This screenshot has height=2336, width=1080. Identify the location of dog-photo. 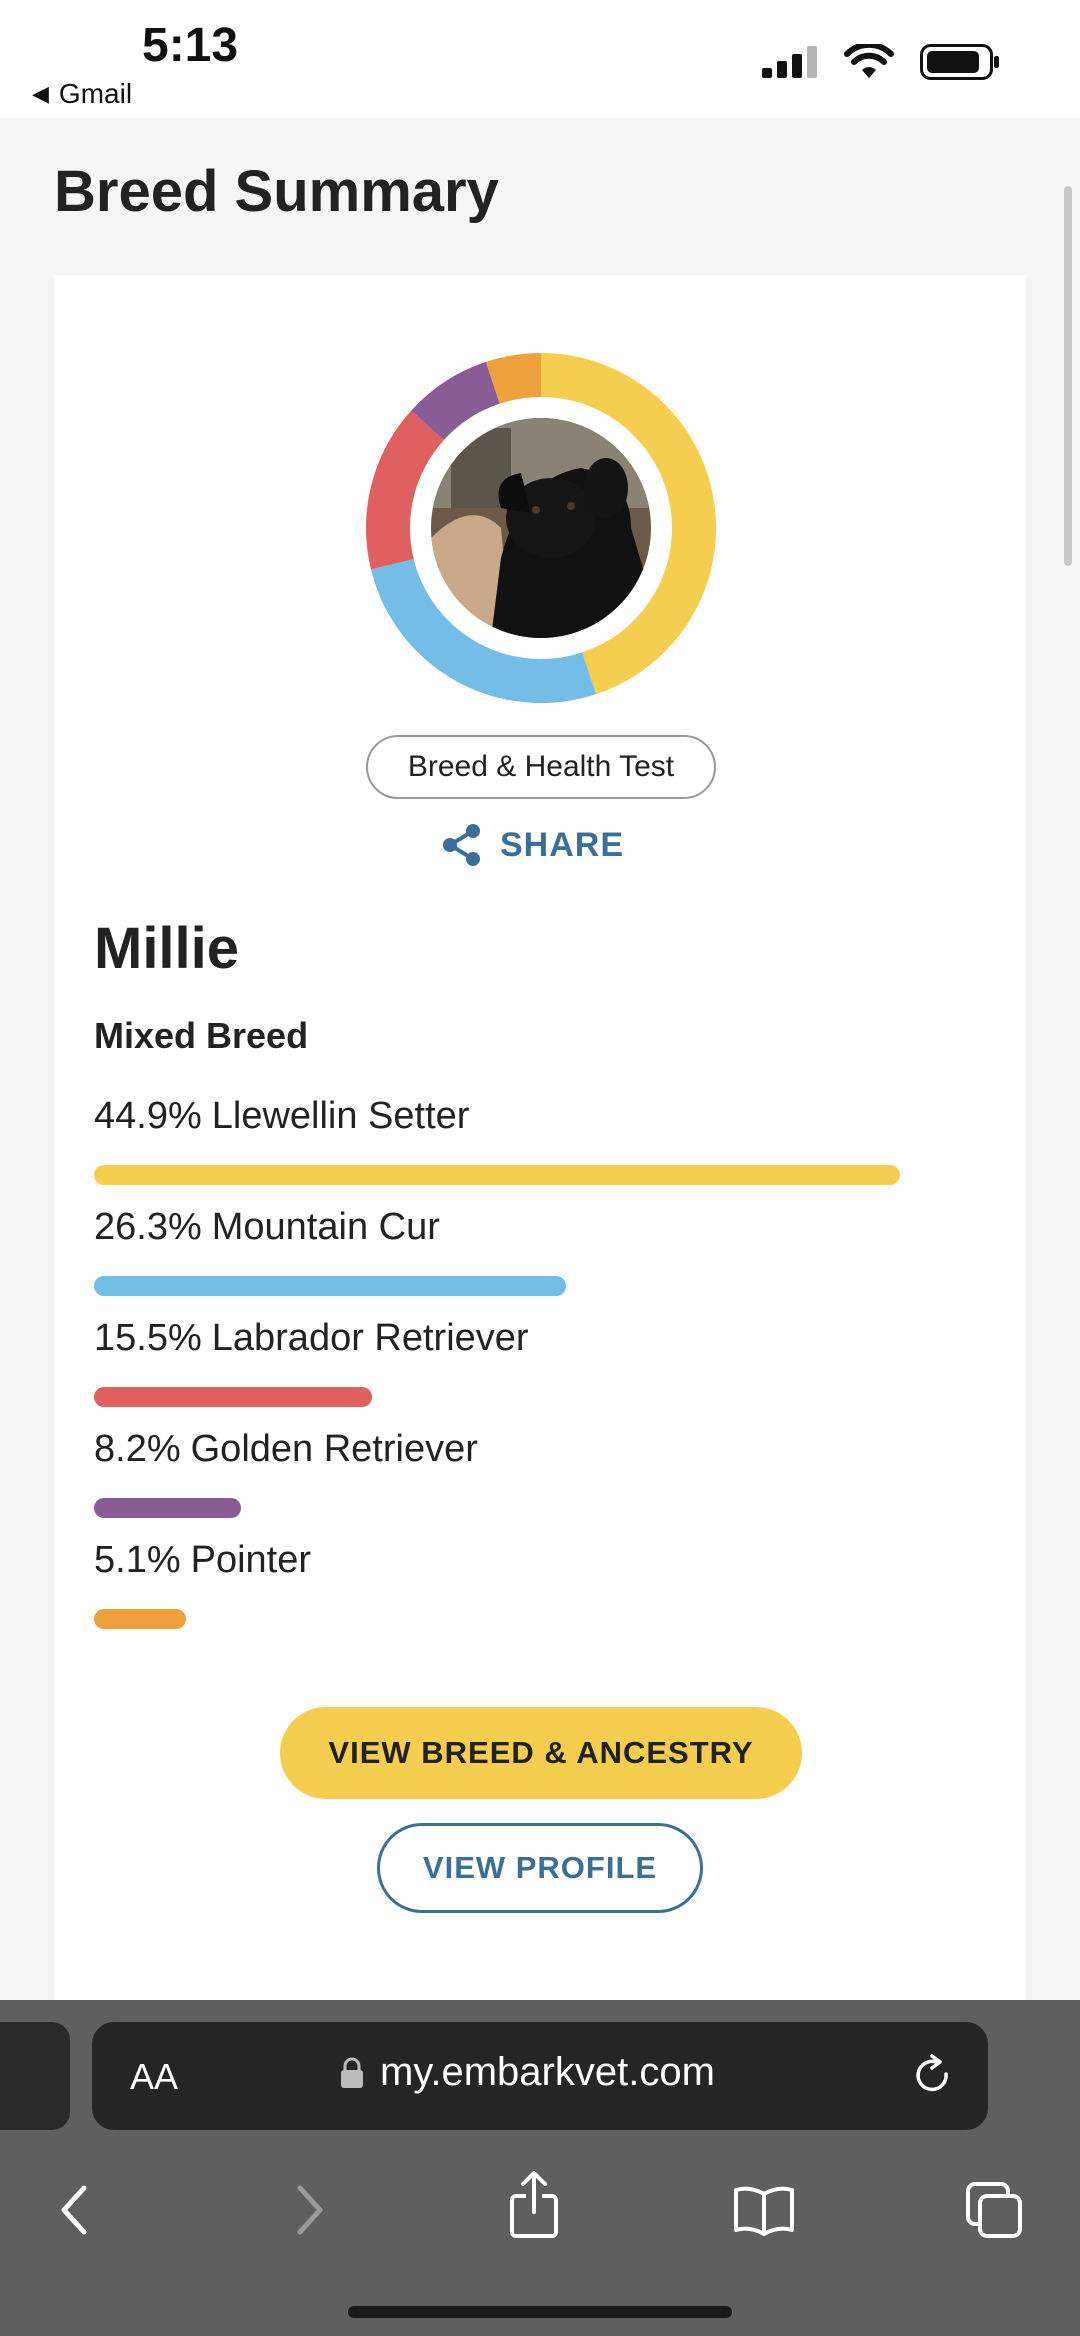
(541, 528).